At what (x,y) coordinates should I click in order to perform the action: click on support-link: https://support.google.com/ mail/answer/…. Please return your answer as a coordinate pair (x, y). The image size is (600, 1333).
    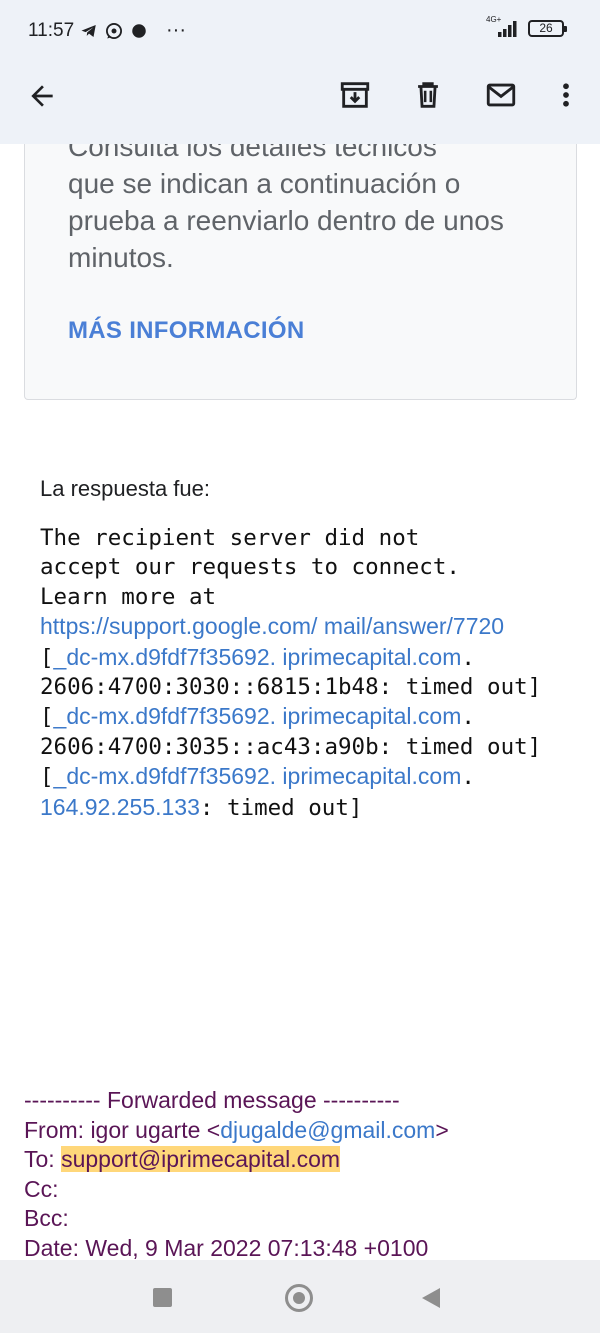
    Looking at the image, I should click on (272, 626).